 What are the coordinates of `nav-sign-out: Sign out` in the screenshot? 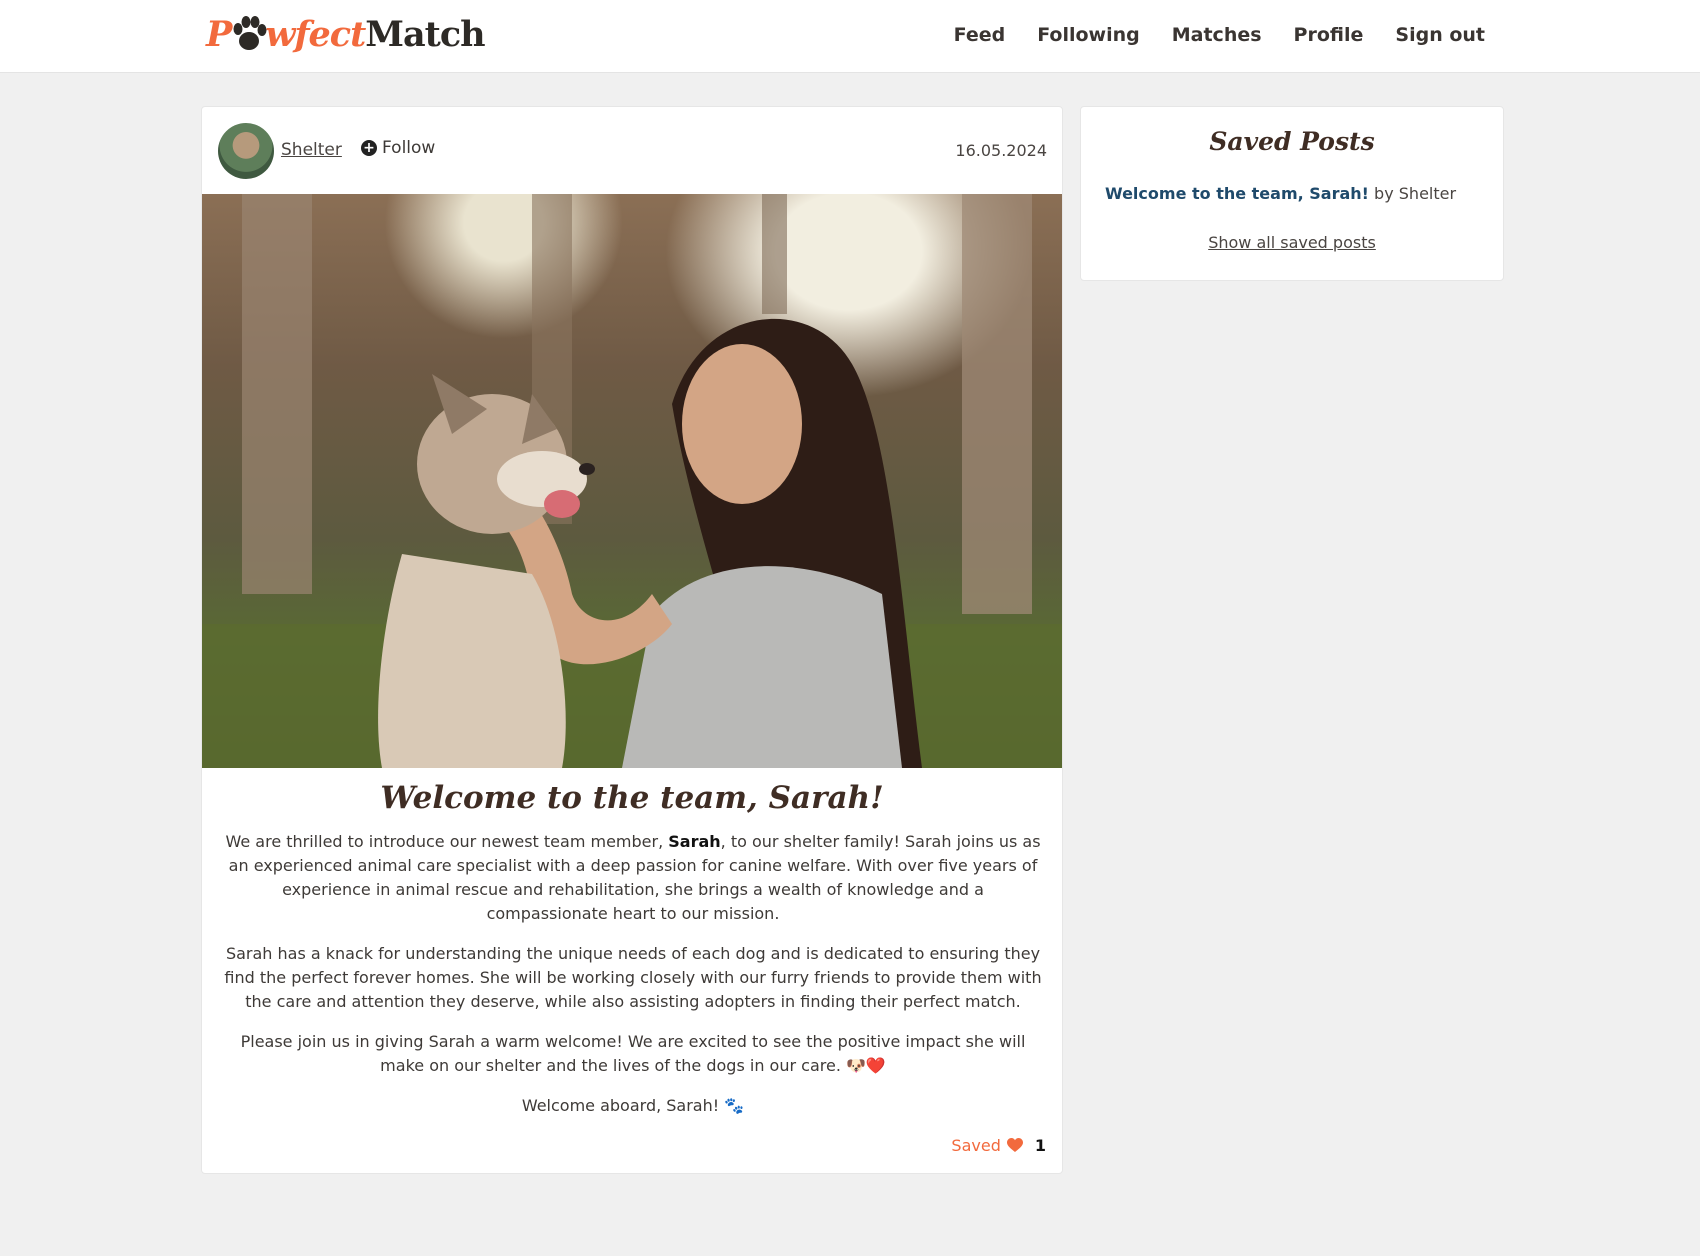 It's located at (1440, 35).